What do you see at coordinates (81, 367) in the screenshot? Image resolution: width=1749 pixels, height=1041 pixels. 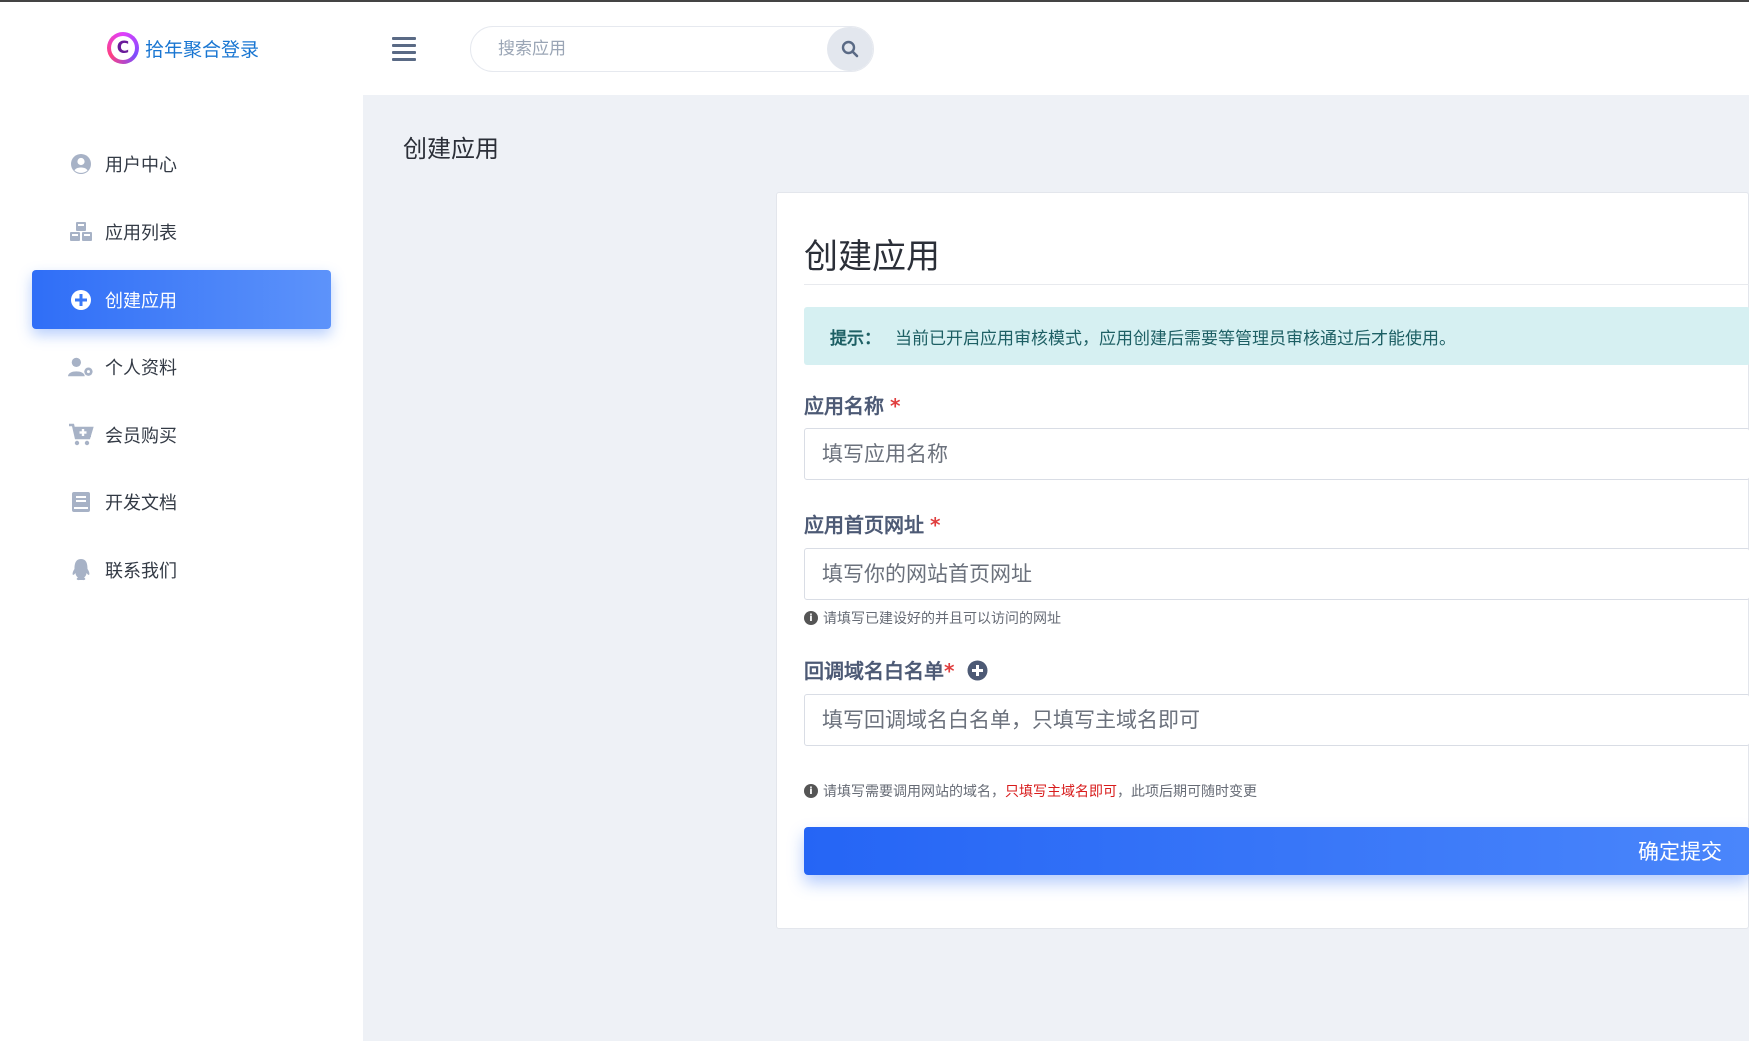 I see `user-cog-icon` at bounding box center [81, 367].